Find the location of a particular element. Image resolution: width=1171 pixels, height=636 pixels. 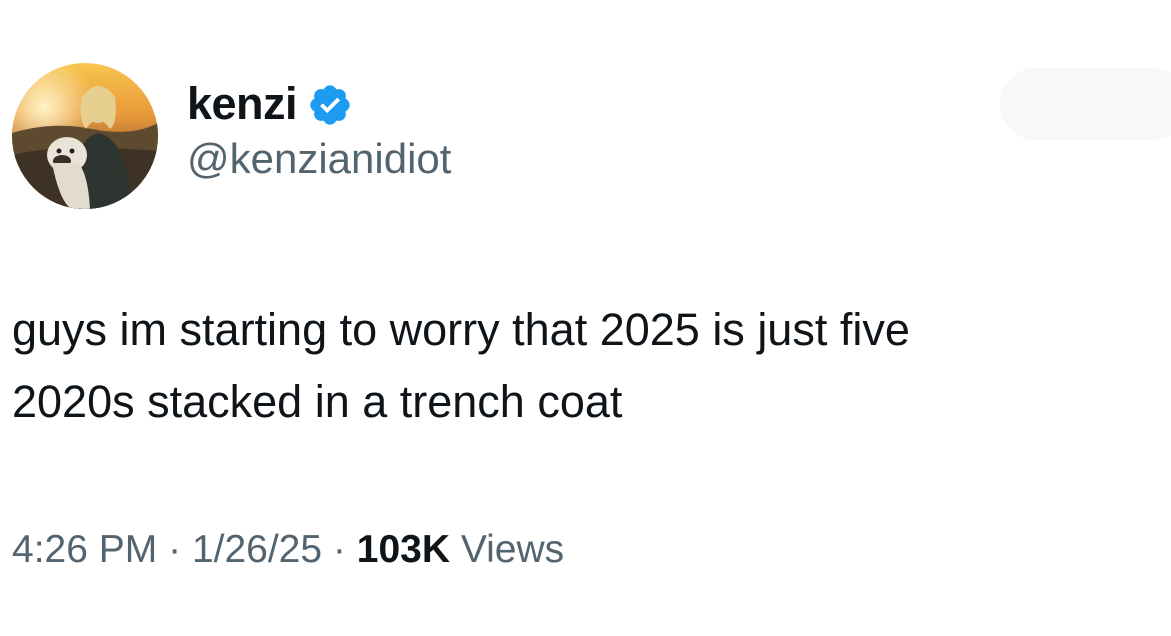

timestamp-date: 1/26/25 is located at coordinates (257, 549).